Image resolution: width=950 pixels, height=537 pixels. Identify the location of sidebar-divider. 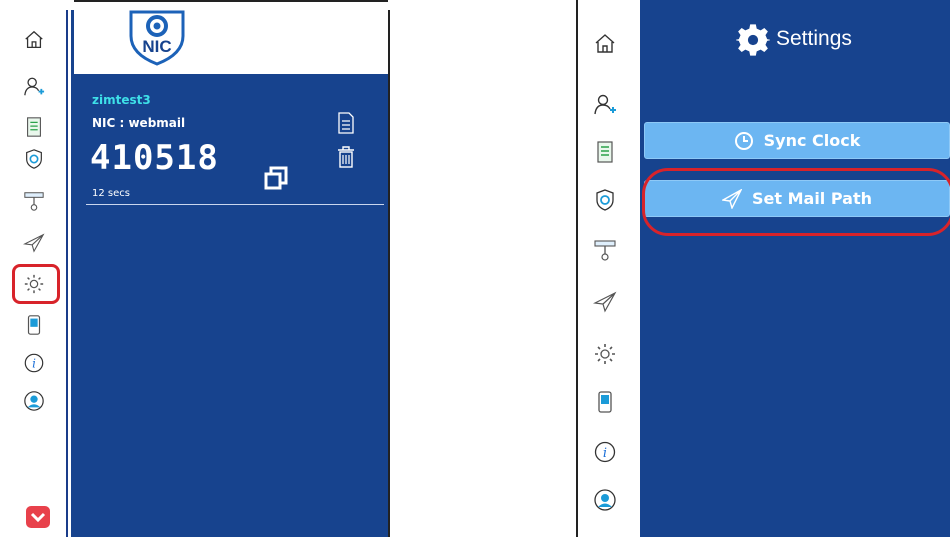
(67, 273).